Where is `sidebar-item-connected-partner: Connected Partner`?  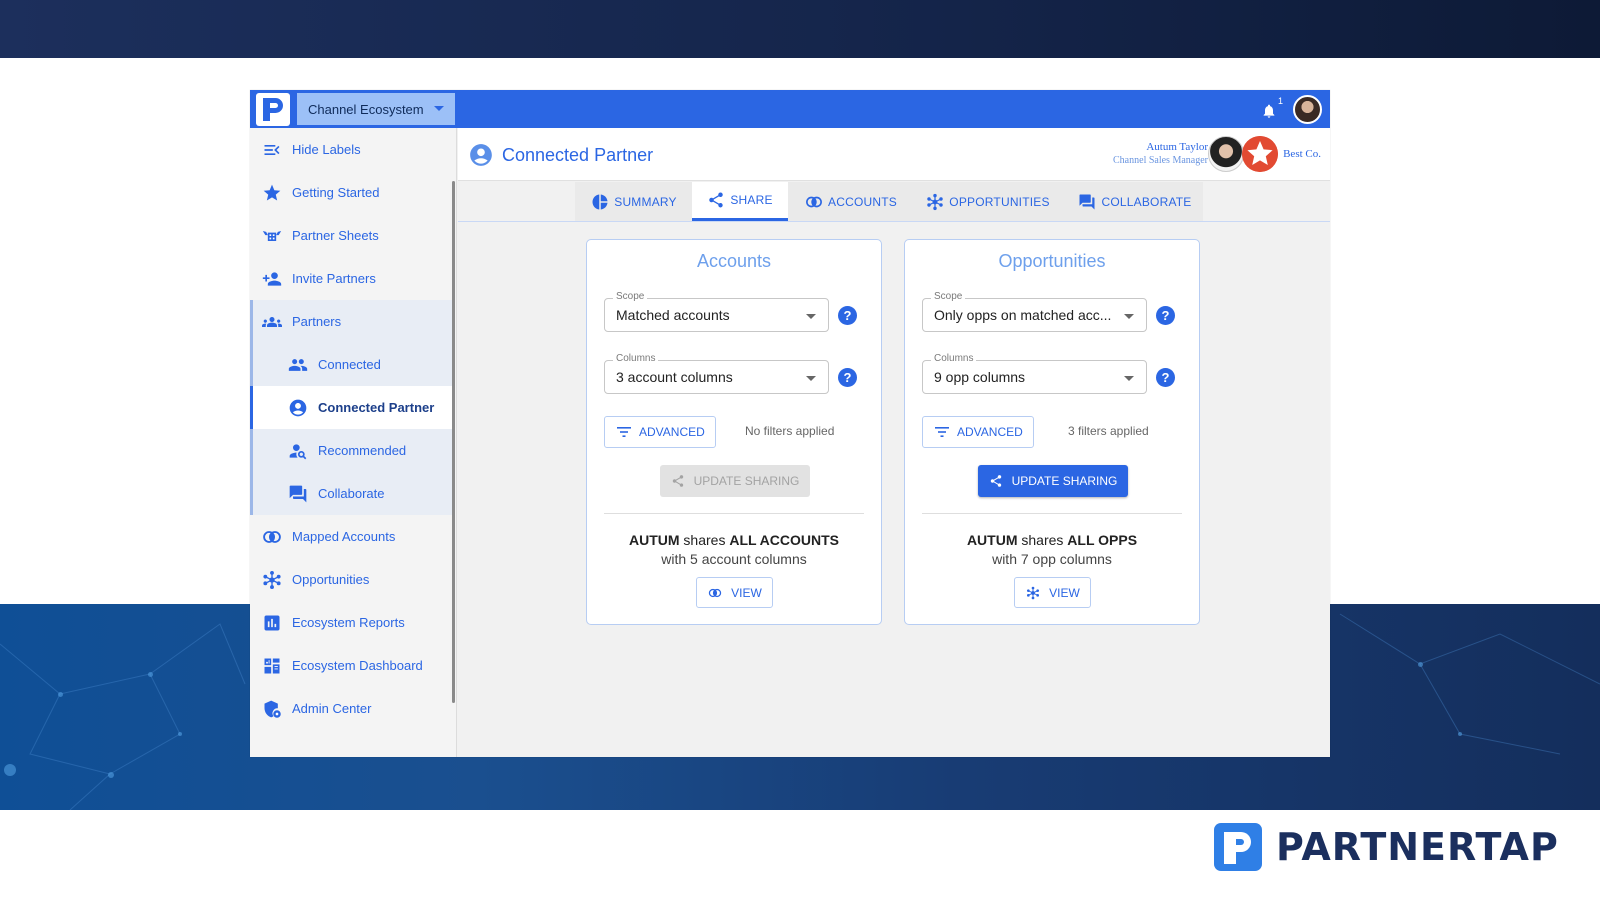 sidebar-item-connected-partner: Connected Partner is located at coordinates (351, 407).